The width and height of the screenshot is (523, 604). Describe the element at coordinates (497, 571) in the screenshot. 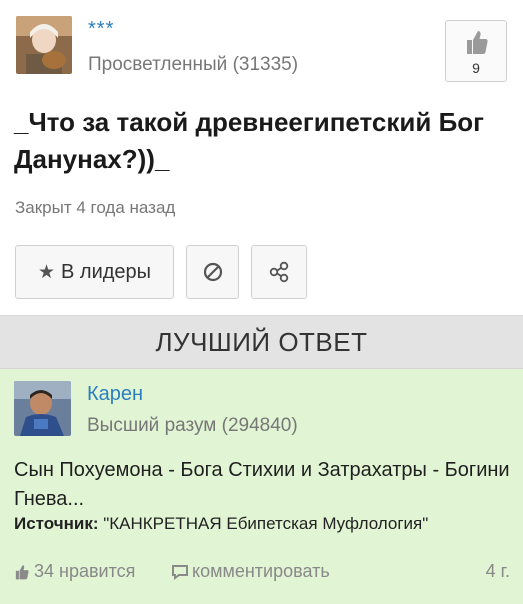

I see `answer-time: 4 г.` at that location.